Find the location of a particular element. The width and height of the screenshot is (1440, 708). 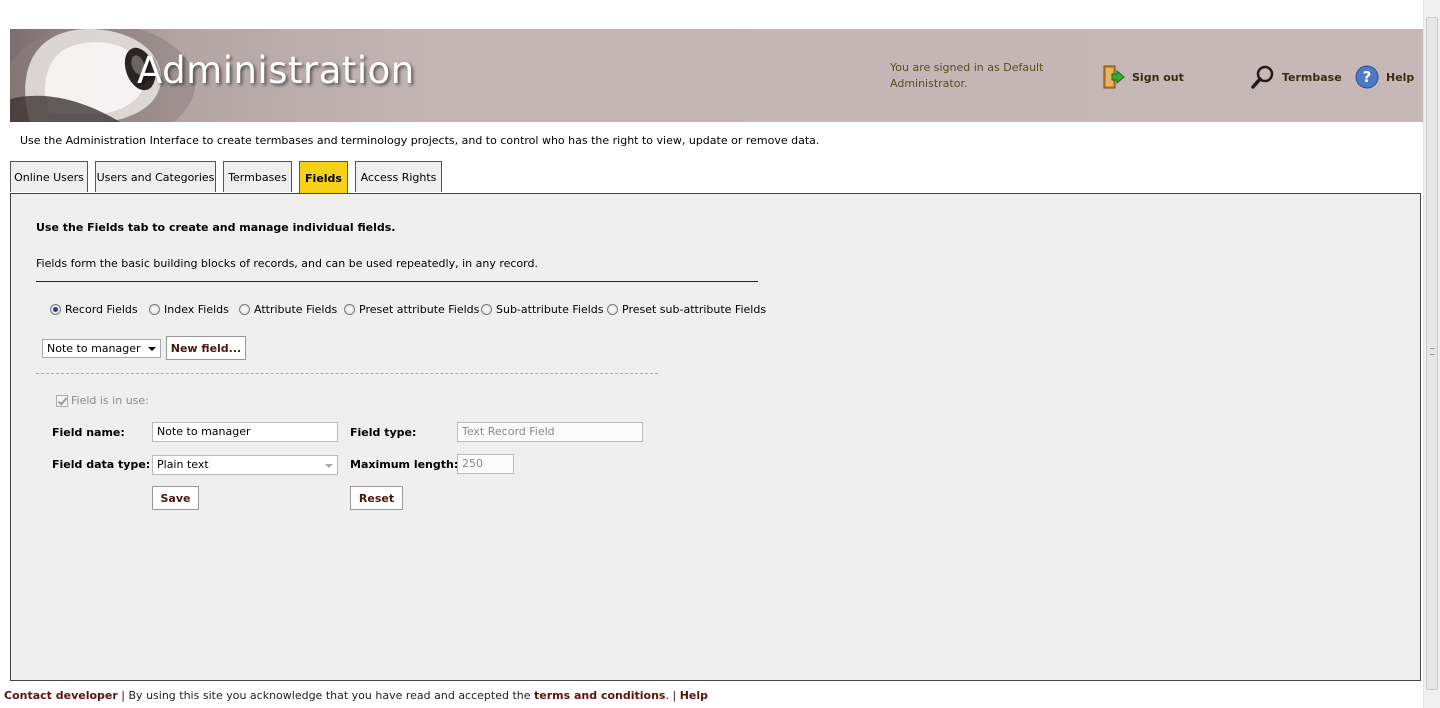

maximum-length-label: Maximum length: is located at coordinates (404, 464).